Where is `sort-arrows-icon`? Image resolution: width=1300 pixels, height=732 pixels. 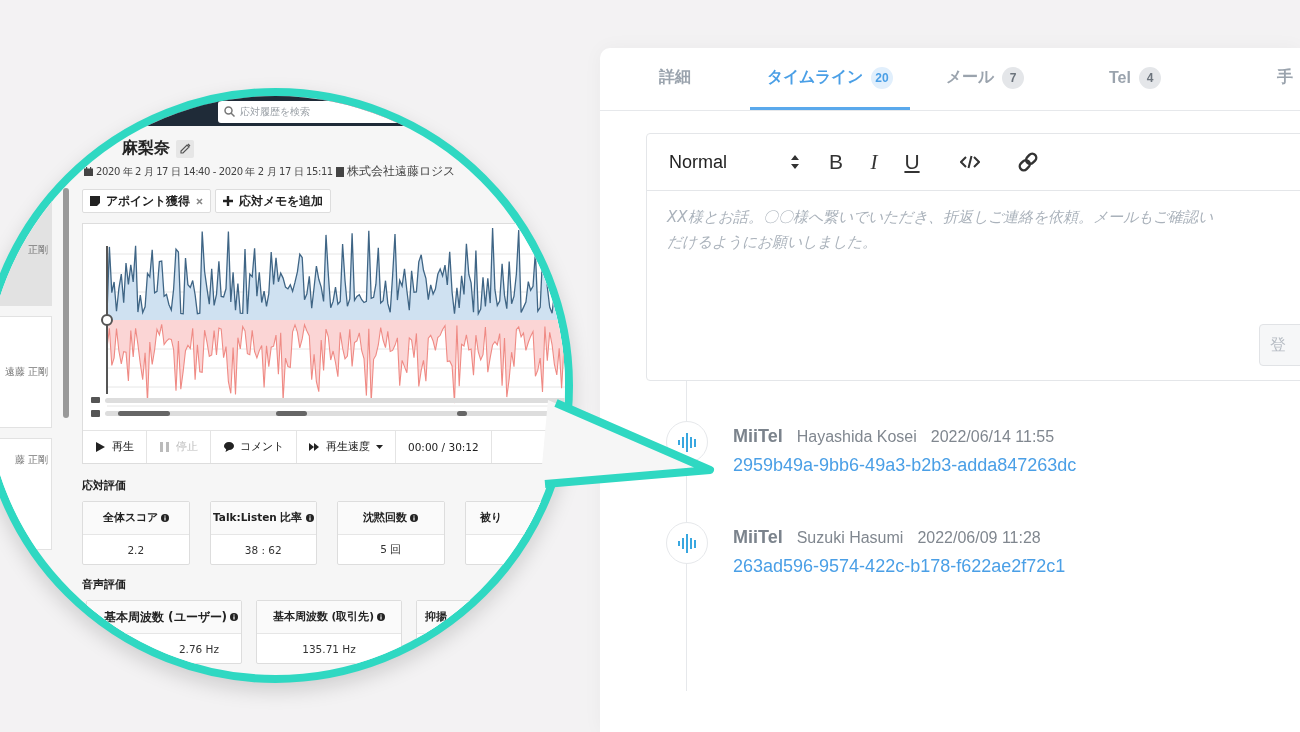 sort-arrows-icon is located at coordinates (795, 162).